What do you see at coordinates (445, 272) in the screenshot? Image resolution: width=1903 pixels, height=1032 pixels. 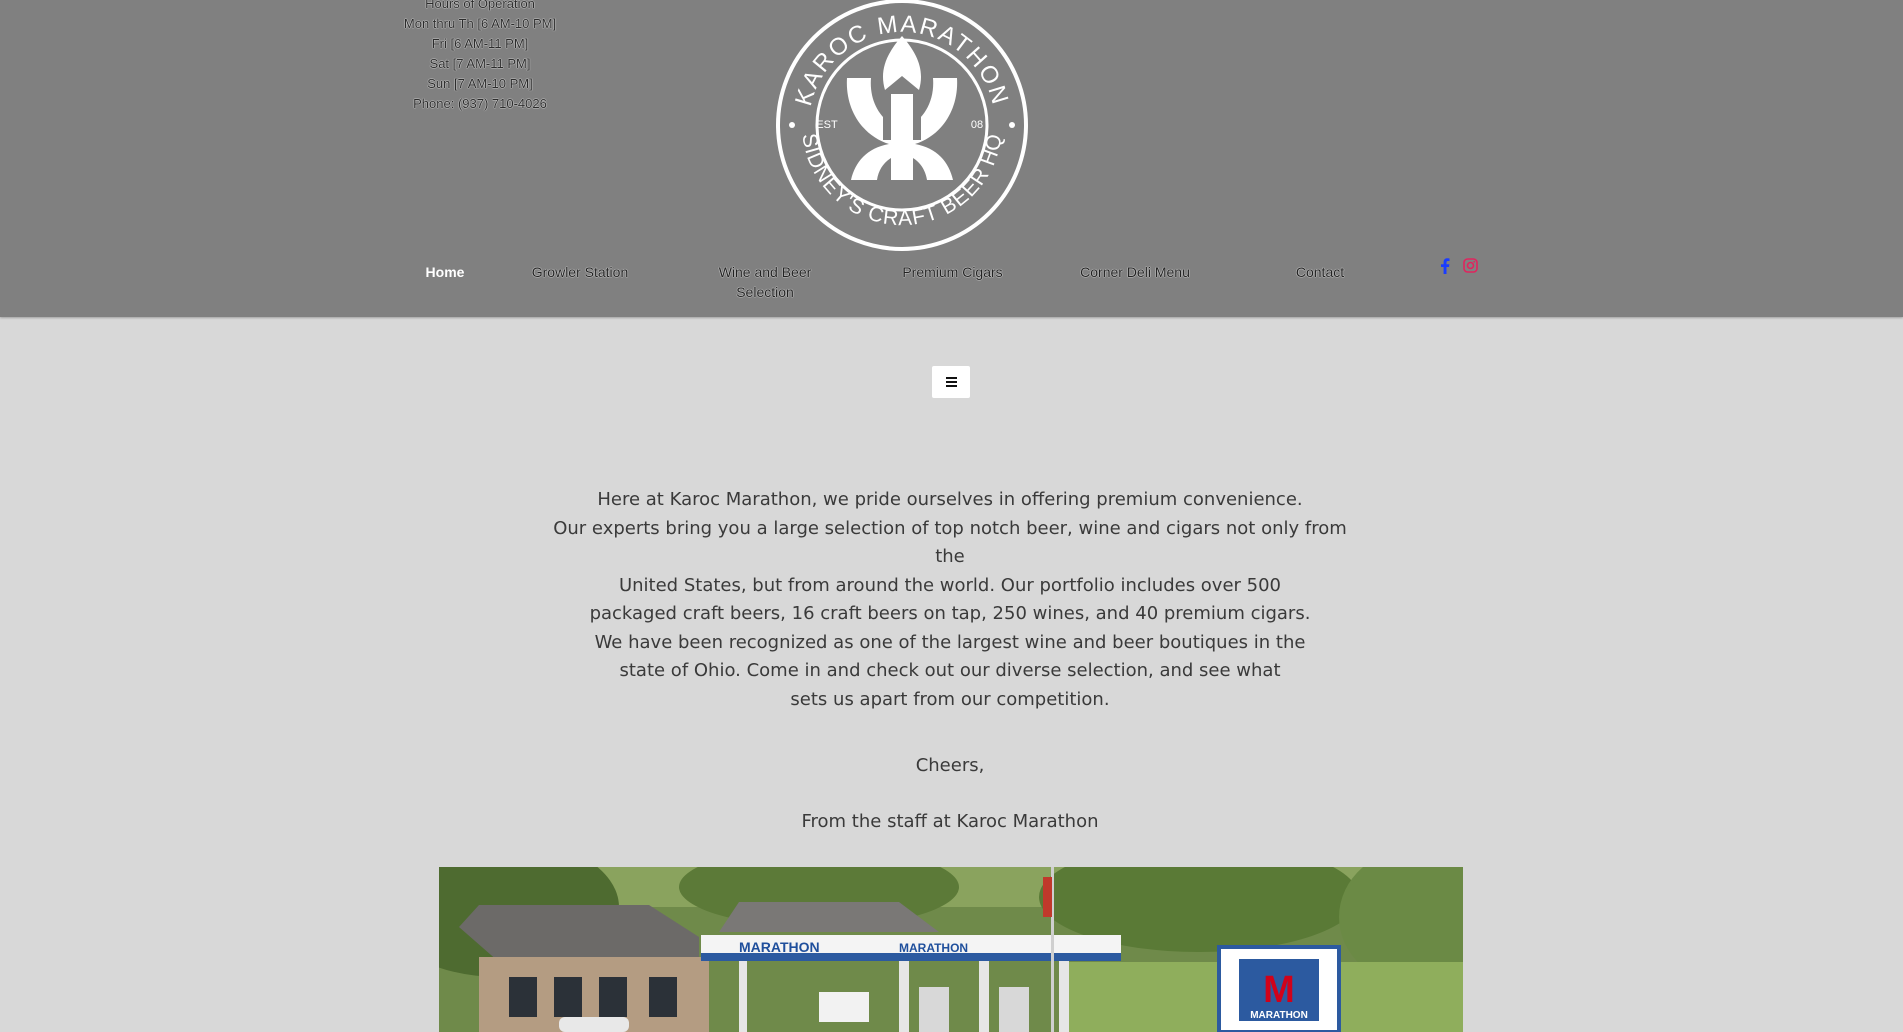 I see `nav-home: Home` at bounding box center [445, 272].